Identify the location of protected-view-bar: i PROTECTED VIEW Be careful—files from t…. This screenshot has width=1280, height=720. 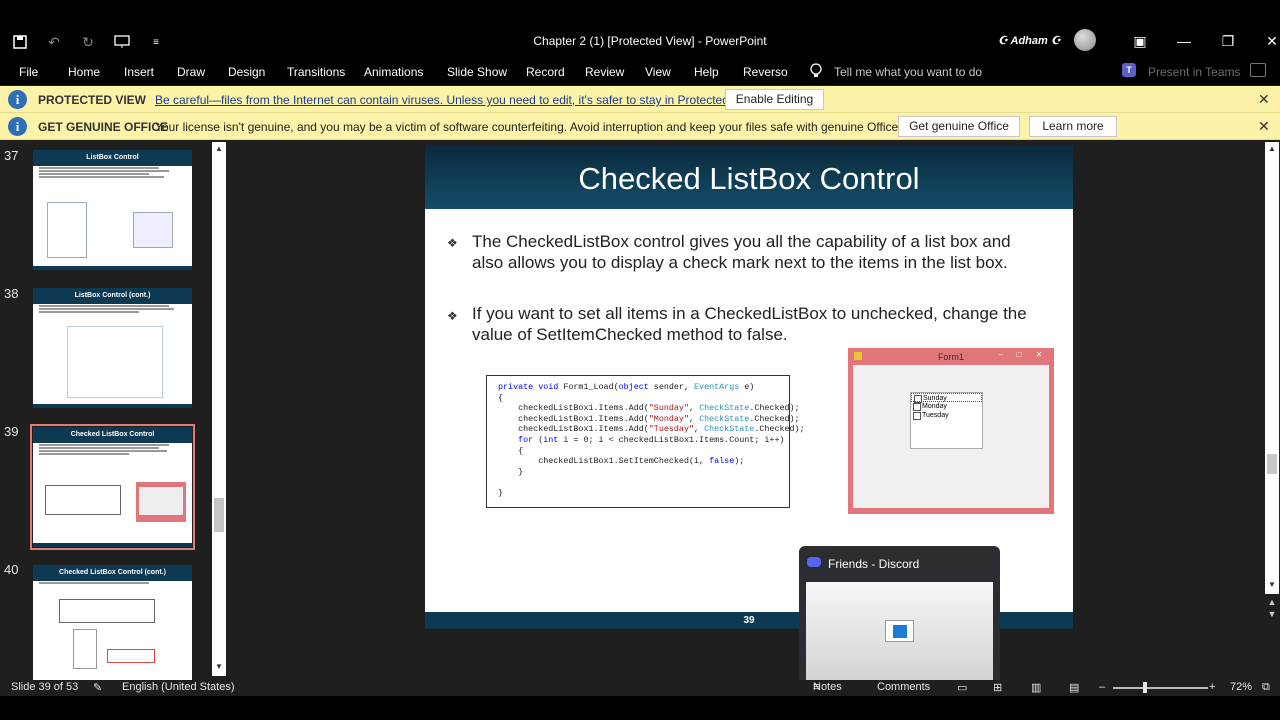
(640, 99).